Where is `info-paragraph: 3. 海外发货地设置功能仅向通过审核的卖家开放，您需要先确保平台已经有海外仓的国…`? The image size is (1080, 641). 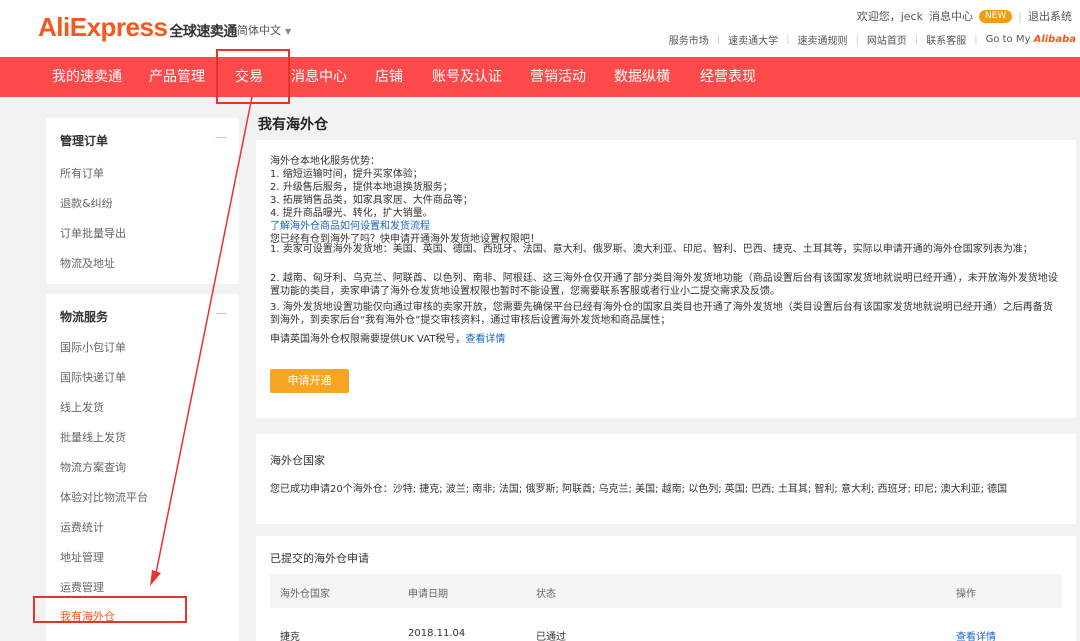 info-paragraph: 3. 海外发货地设置功能仅向通过审核的卖家开放，您需要先确保平台已经有海外仓的国… is located at coordinates (661, 314).